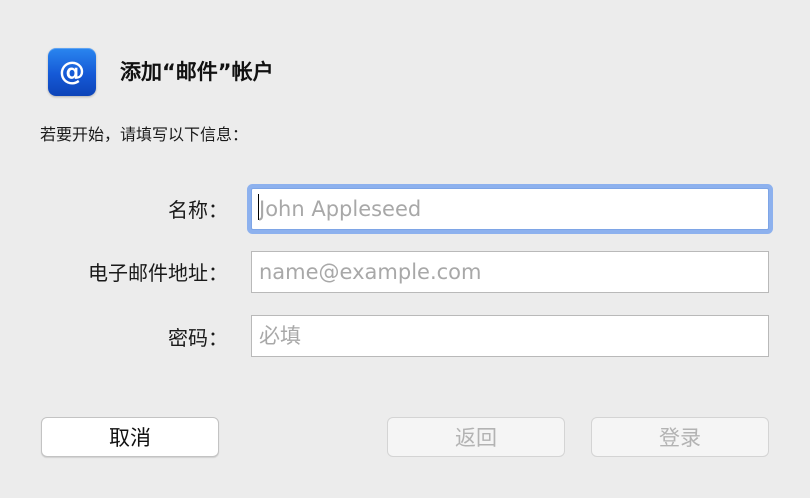 This screenshot has width=810, height=498. What do you see at coordinates (510, 272) in the screenshot?
I see `email-field` at bounding box center [510, 272].